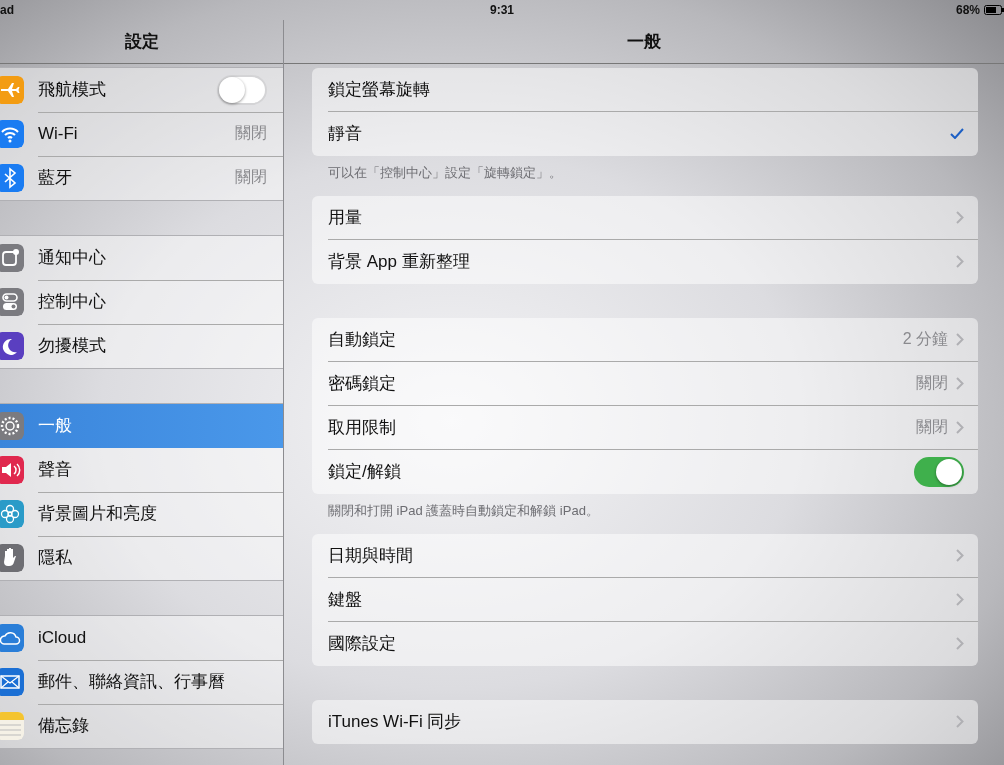 The image size is (1004, 765). I want to click on moon-icon, so click(12, 346).